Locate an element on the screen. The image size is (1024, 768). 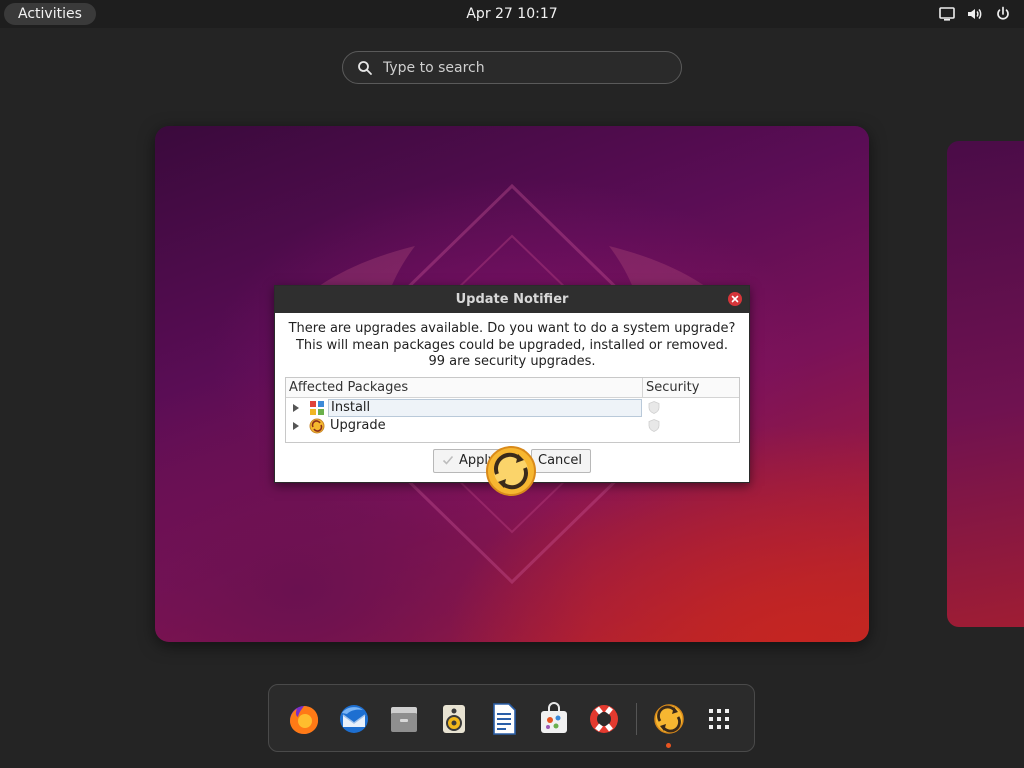
search-icon is located at coordinates (365, 68).